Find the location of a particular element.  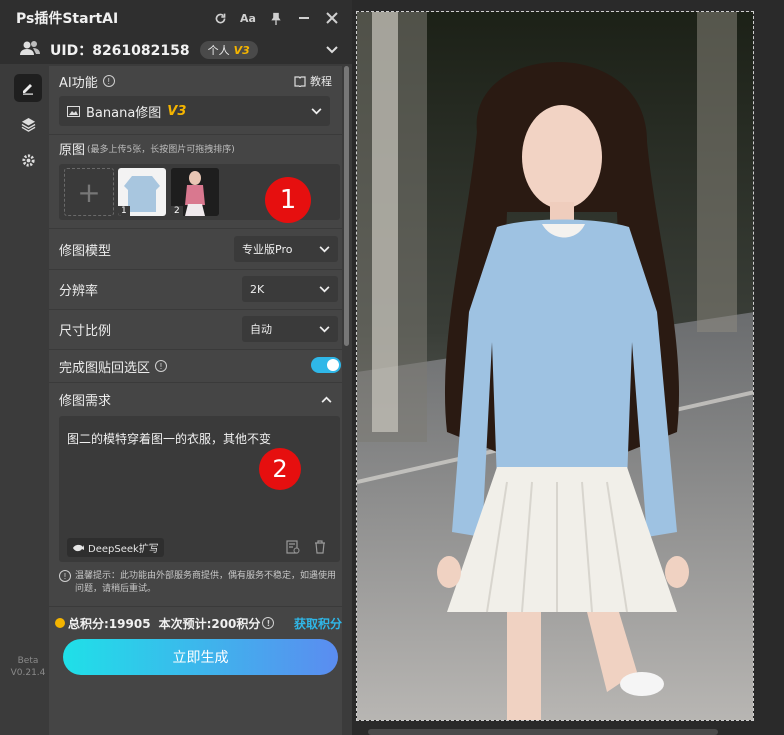

layers-icon is located at coordinates (28, 124).